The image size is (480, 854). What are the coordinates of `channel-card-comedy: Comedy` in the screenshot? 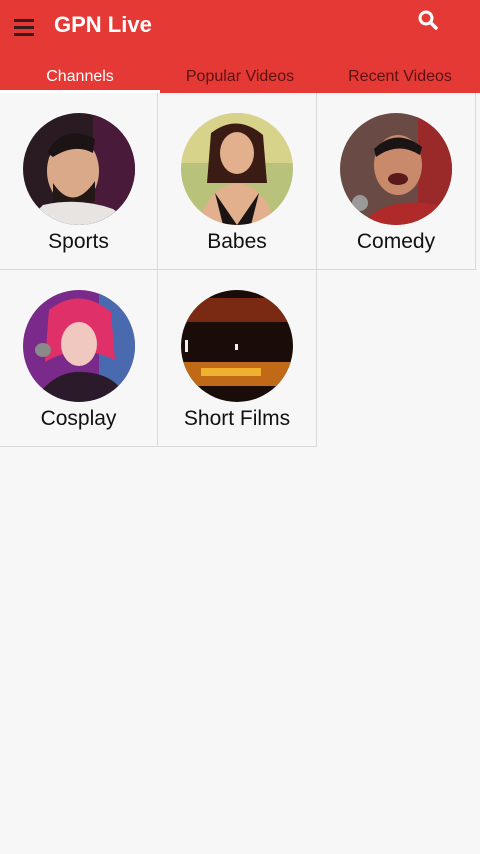 It's located at (396, 181).